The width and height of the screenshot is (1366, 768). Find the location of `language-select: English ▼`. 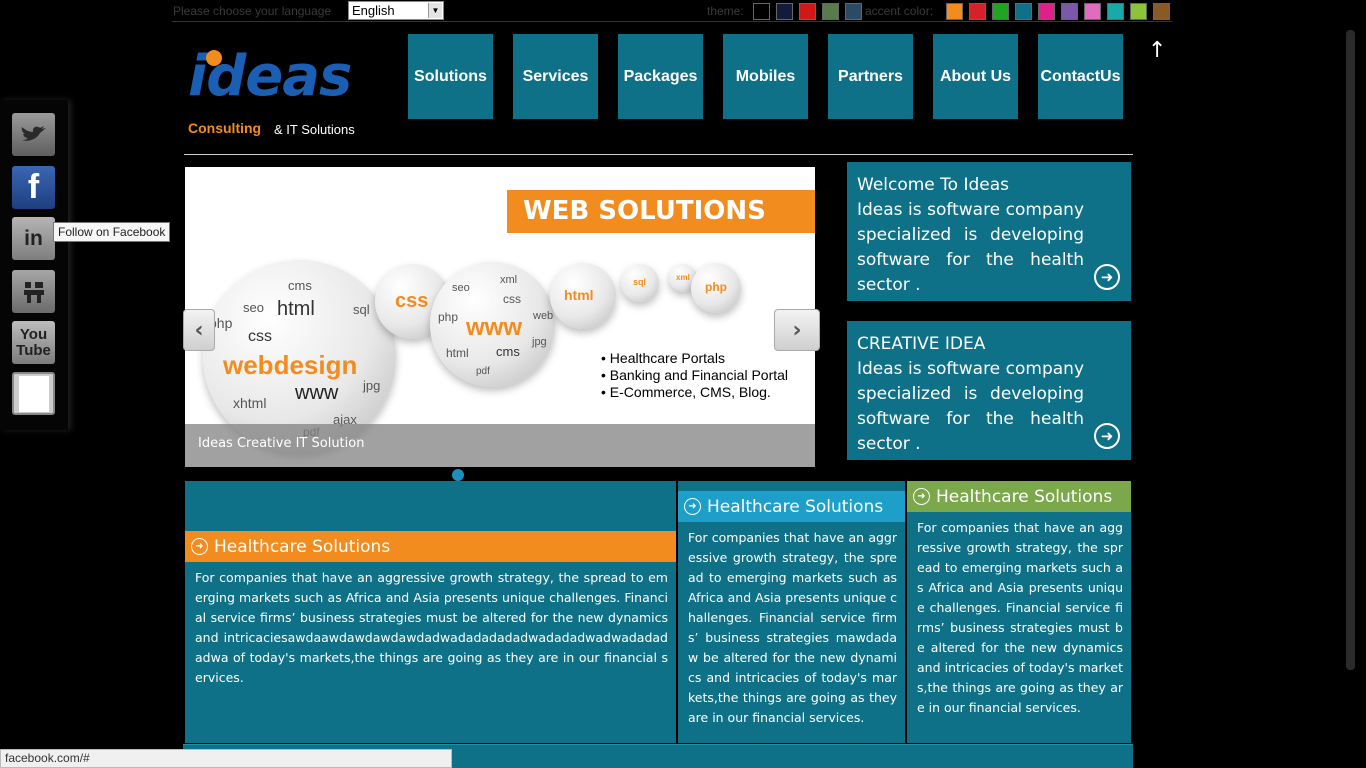

language-select: English ▼ is located at coordinates (396, 10).